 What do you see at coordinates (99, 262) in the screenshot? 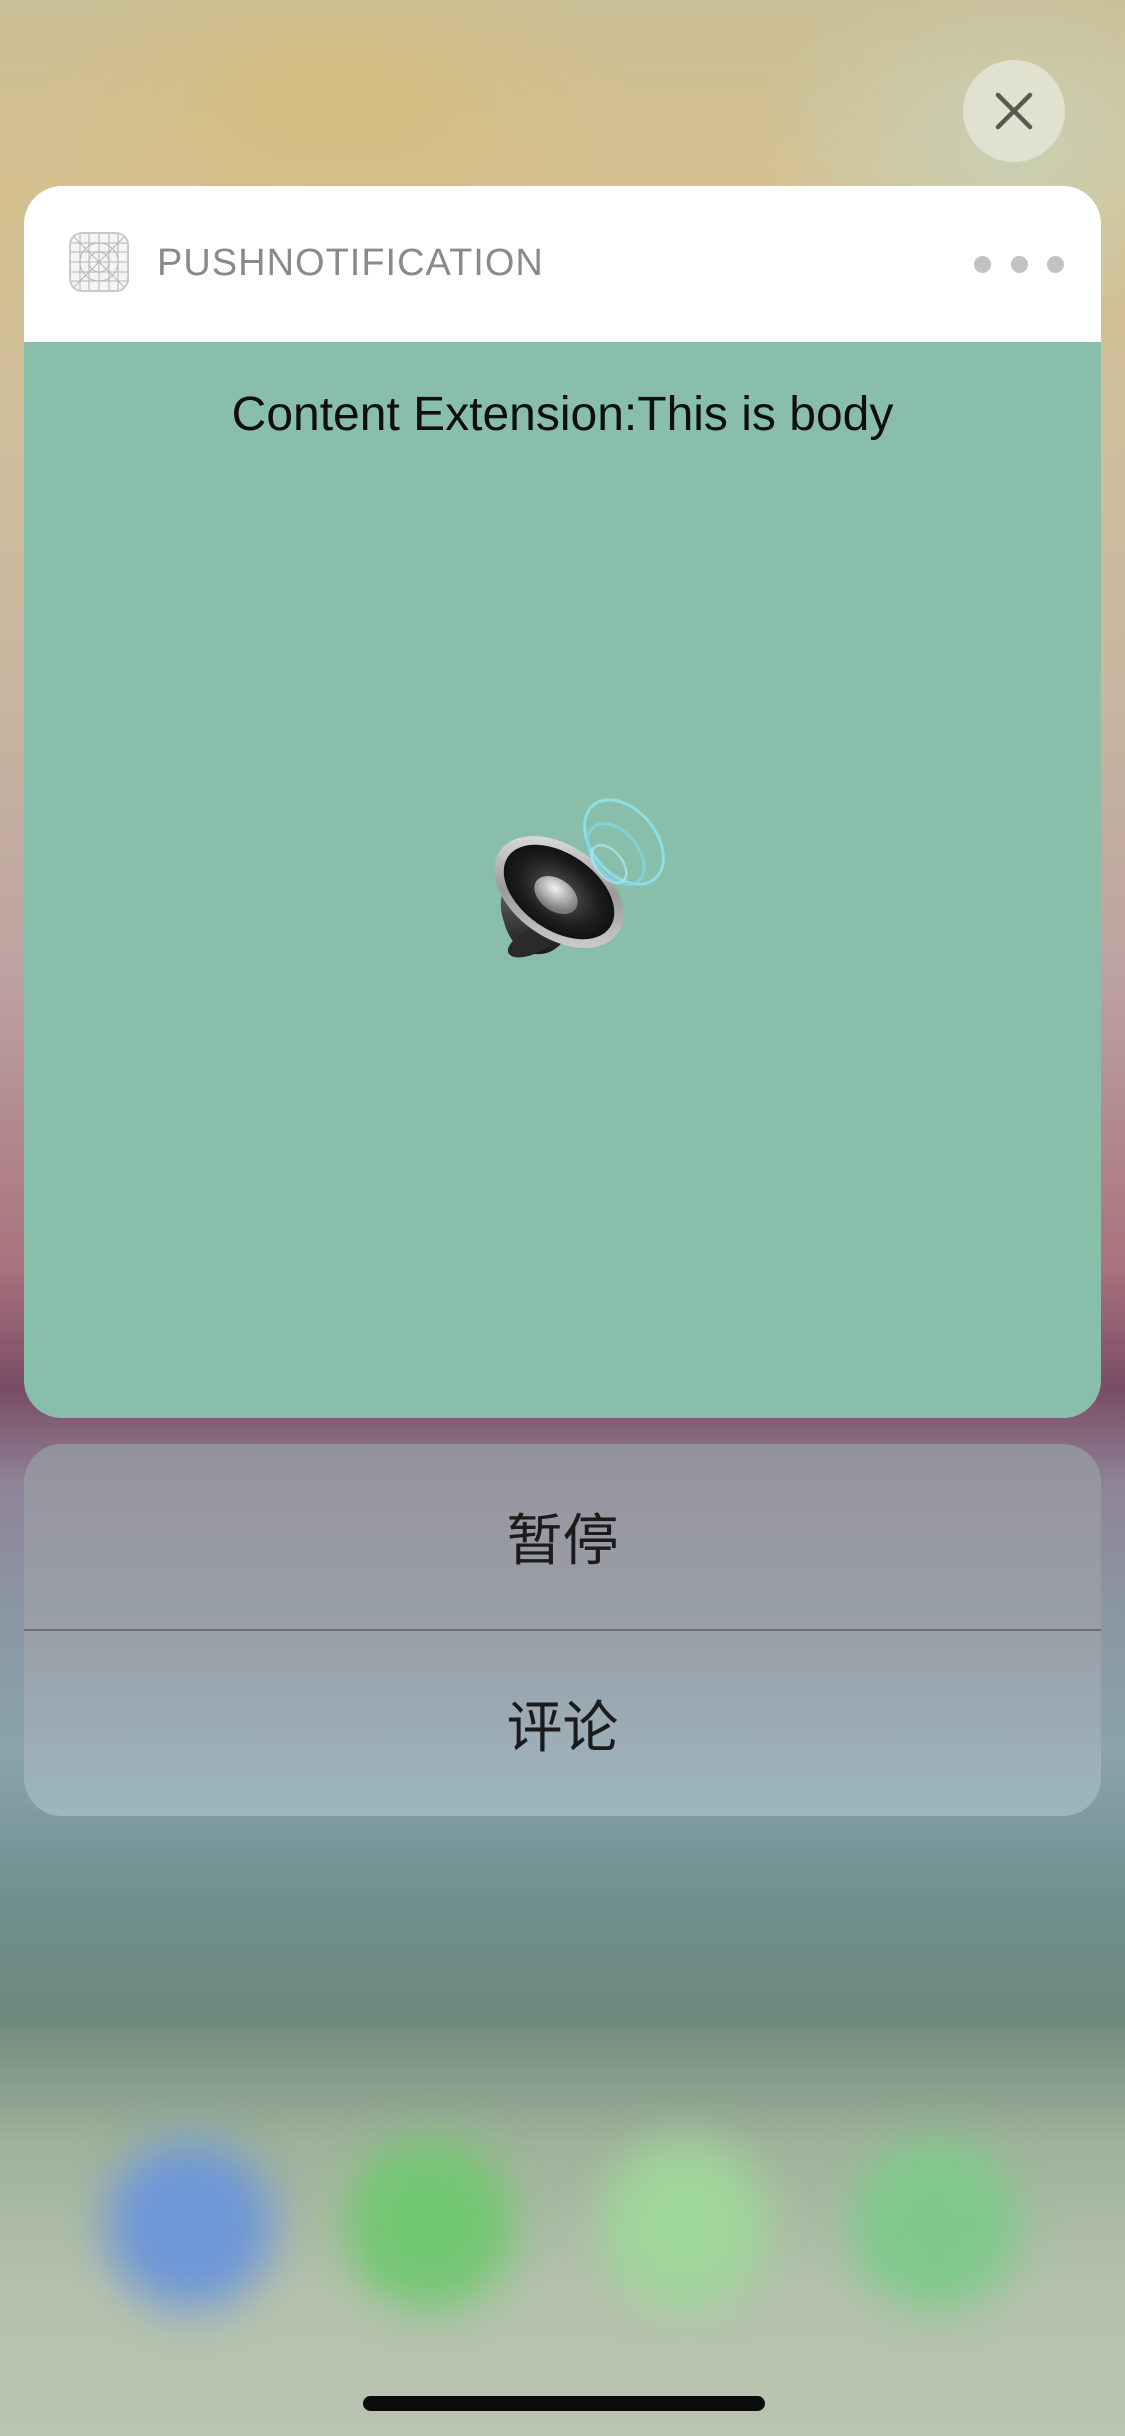
I see `app-placeholder-icon` at bounding box center [99, 262].